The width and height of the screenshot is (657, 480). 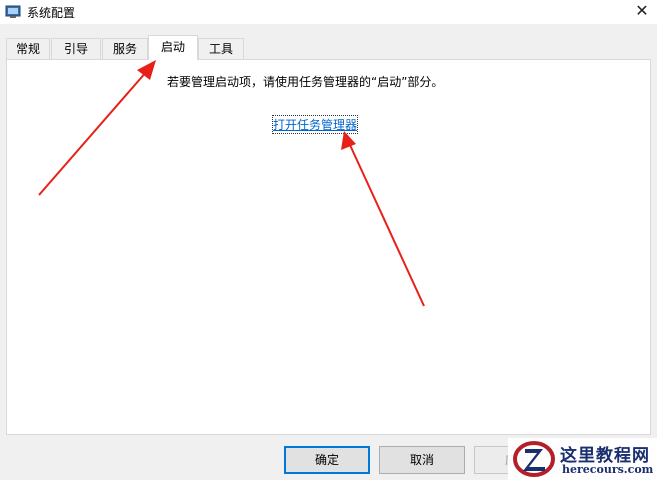 What do you see at coordinates (51, 13) in the screenshot?
I see `window-title: 系统配置` at bounding box center [51, 13].